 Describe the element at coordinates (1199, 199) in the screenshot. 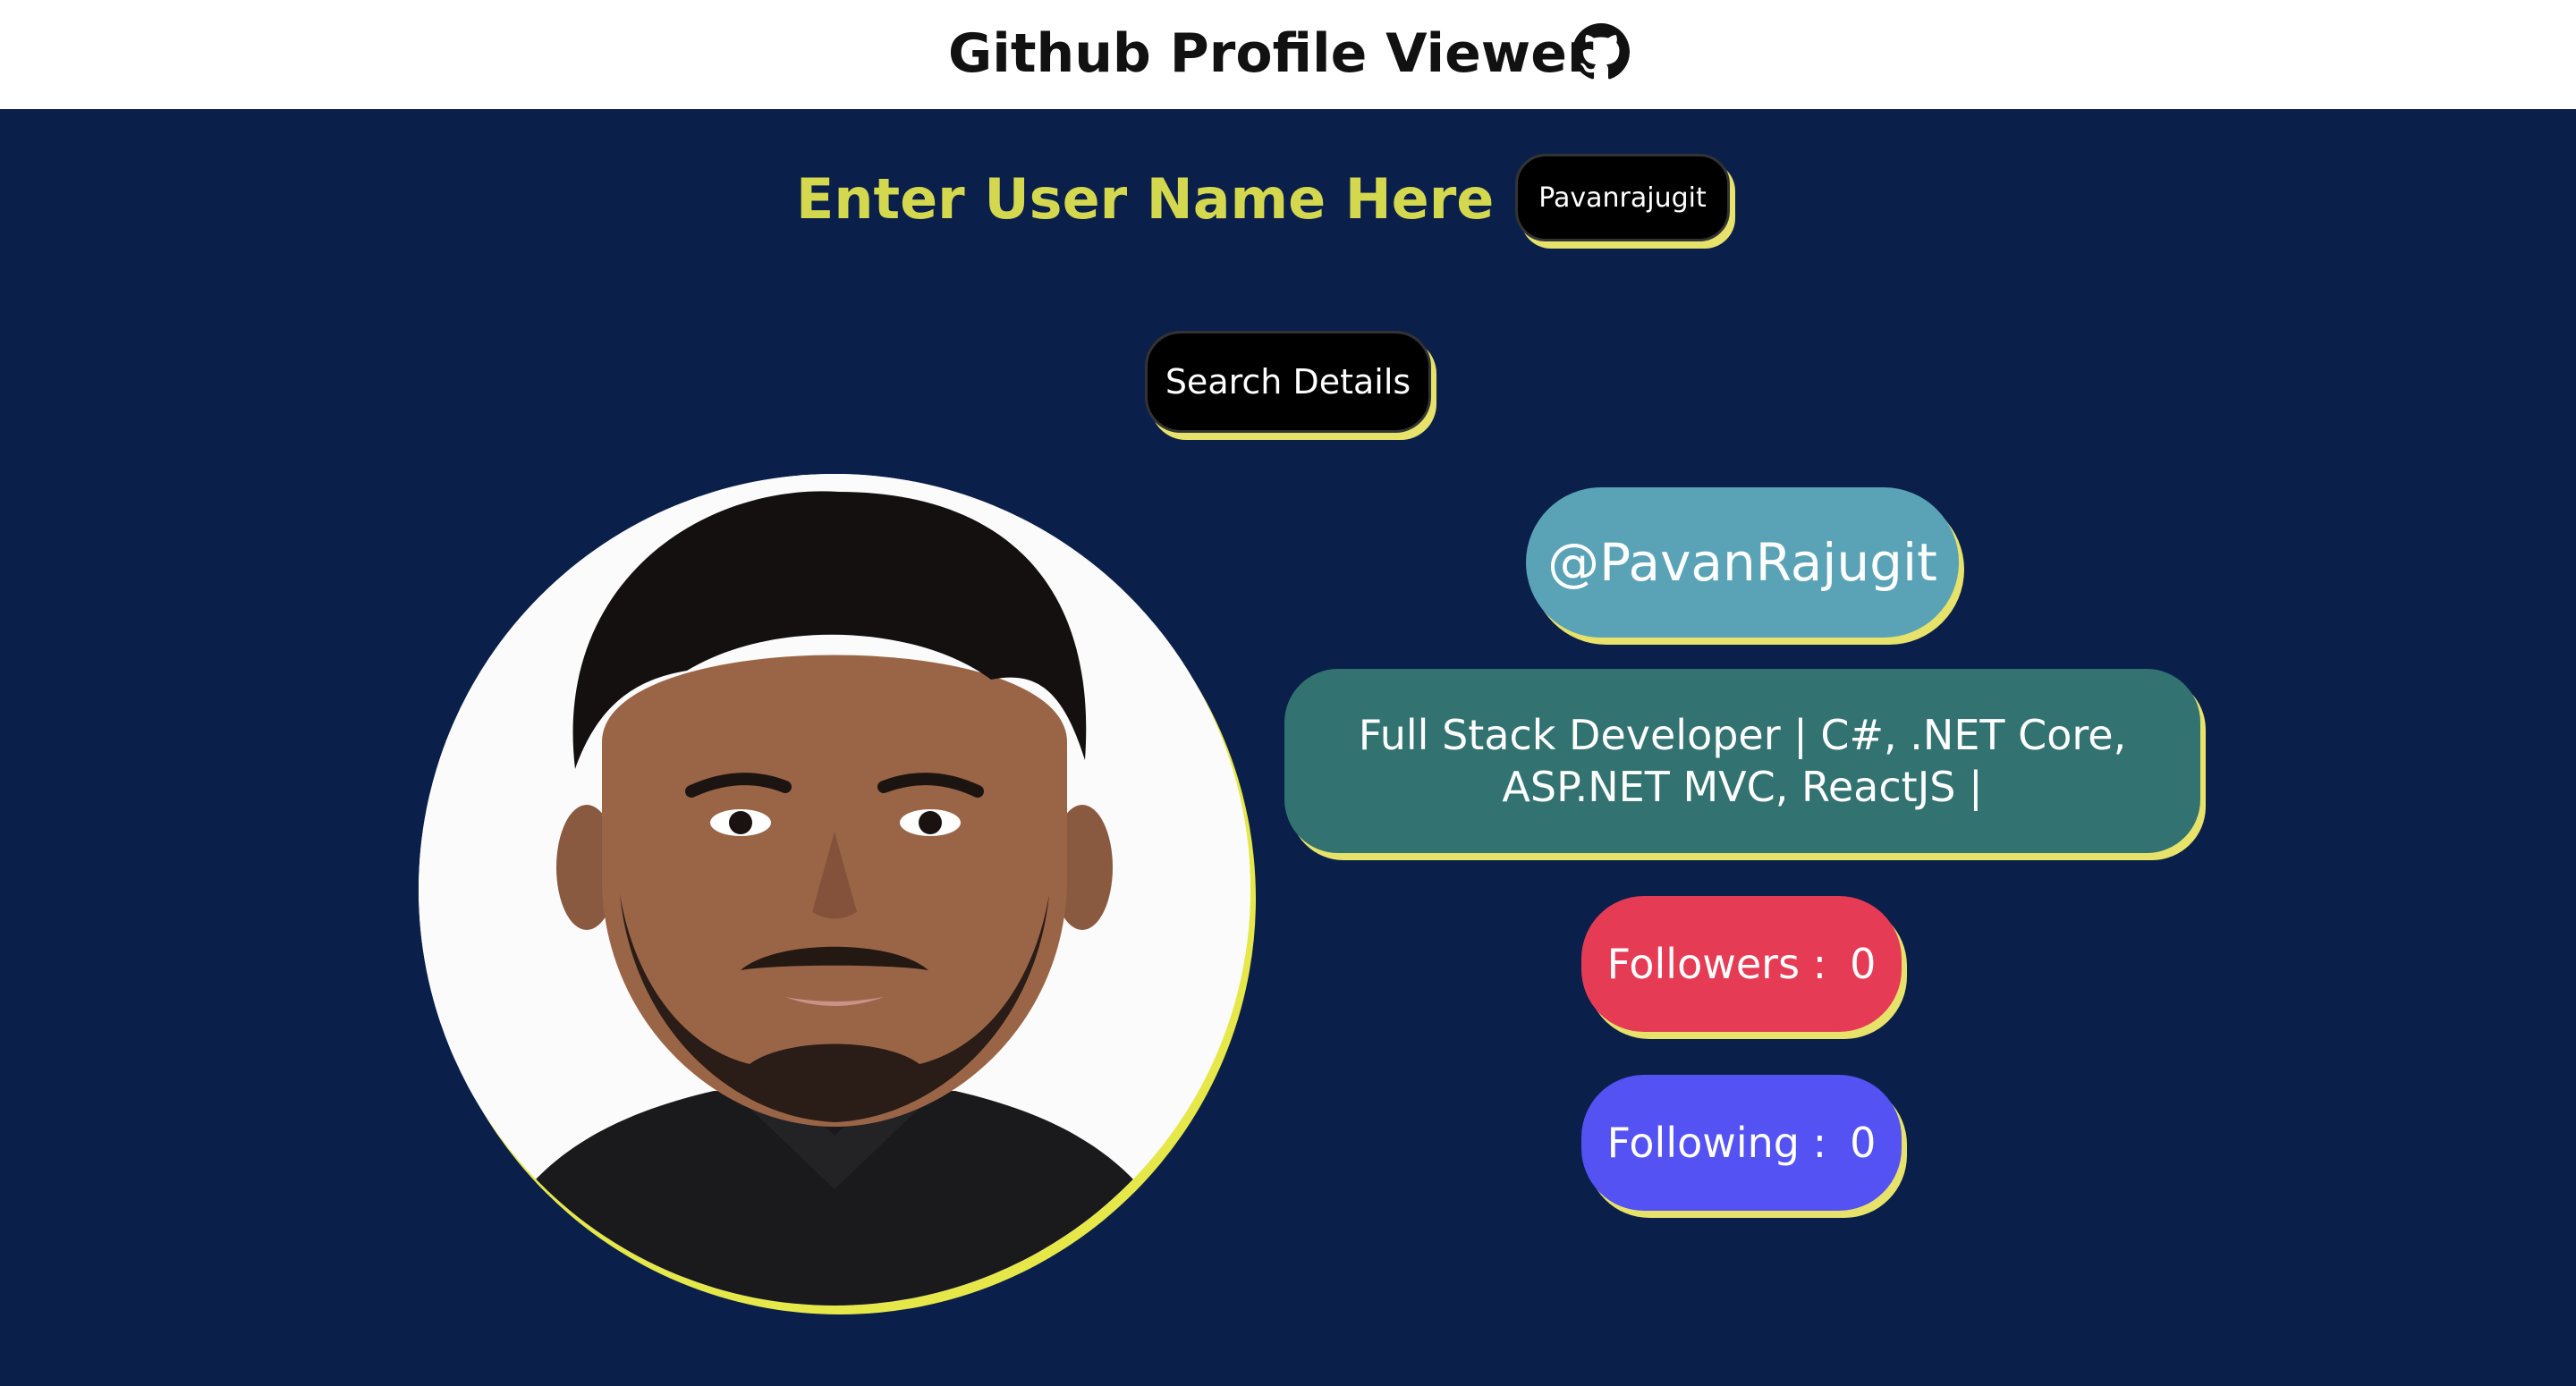

I see `username-prompt-label: Enter User Name Here - >` at that location.